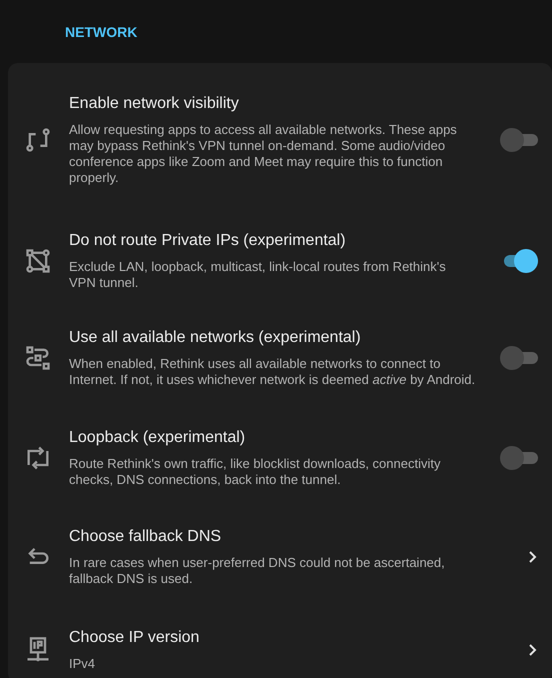 The height and width of the screenshot is (678, 552). I want to click on setting-title: Choose IP version, so click(134, 638).